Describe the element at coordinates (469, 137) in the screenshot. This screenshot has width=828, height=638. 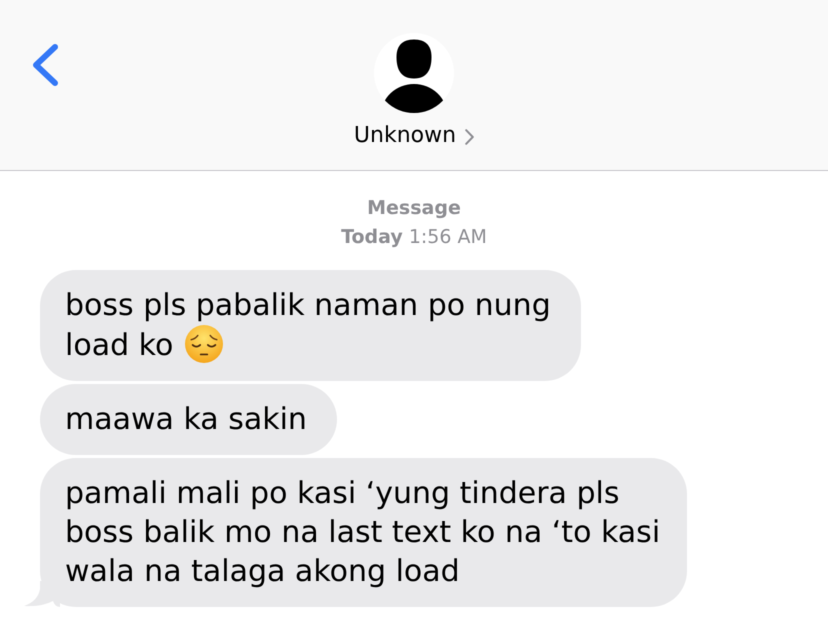
I see `chevron-right-icon` at that location.